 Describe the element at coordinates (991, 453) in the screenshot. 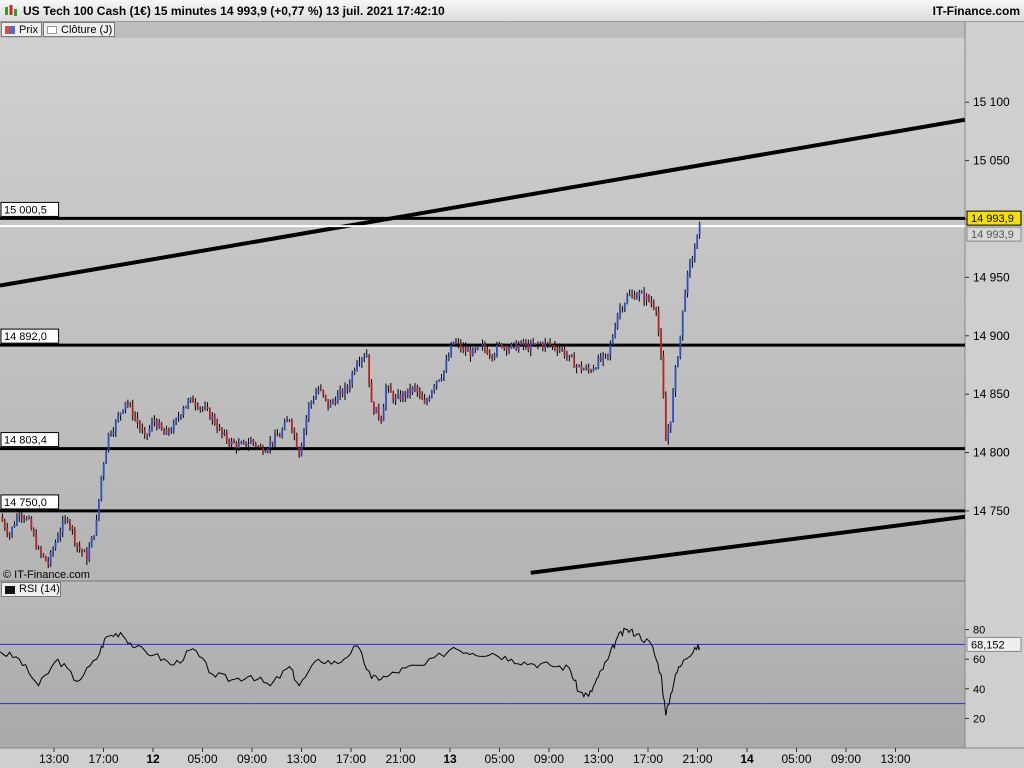

I see `y-tick-label: 14 800` at that location.